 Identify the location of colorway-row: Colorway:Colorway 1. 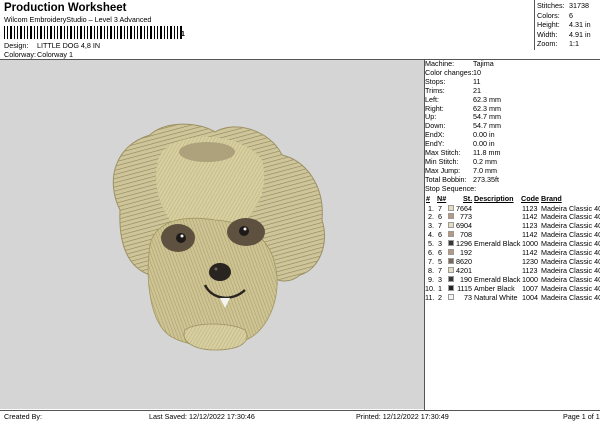
(38, 54).